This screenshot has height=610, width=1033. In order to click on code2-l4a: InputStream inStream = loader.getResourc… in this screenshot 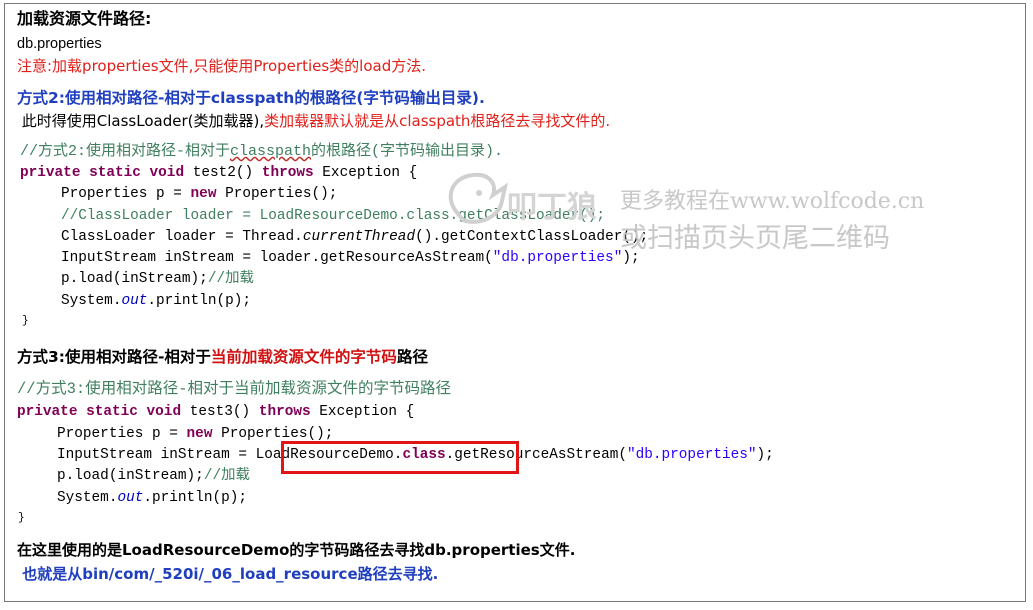, I will do `click(277, 258)`.